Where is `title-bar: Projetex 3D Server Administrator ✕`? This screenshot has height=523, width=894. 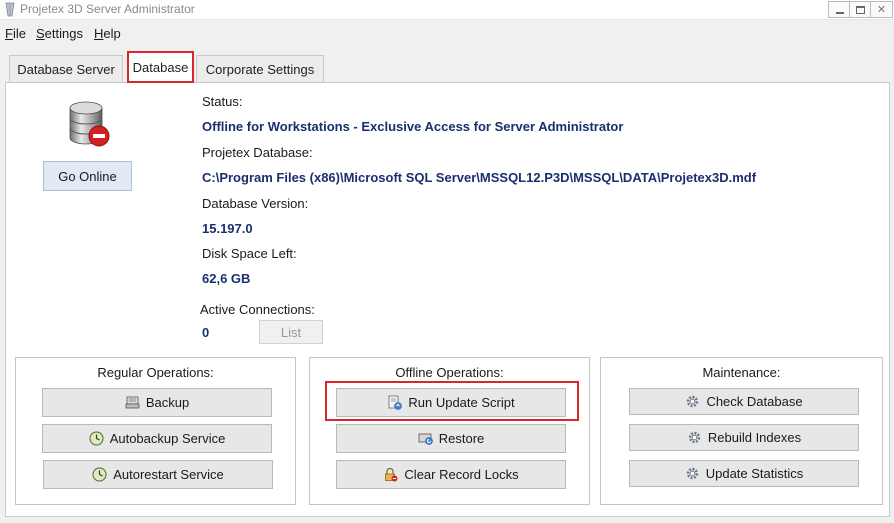 title-bar: Projetex 3D Server Administrator ✕ is located at coordinates (447, 10).